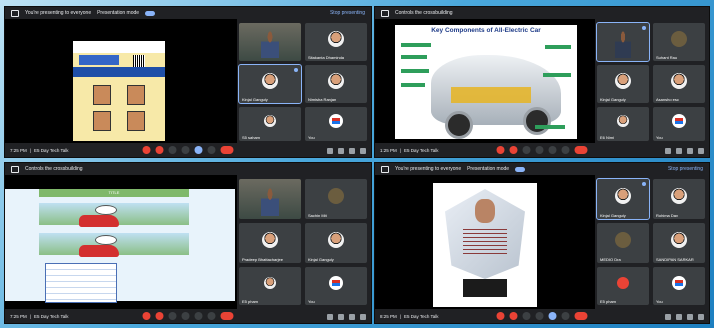  Describe the element at coordinates (667, 99) in the screenshot. I see `participant-name: Asansho esc` at that location.